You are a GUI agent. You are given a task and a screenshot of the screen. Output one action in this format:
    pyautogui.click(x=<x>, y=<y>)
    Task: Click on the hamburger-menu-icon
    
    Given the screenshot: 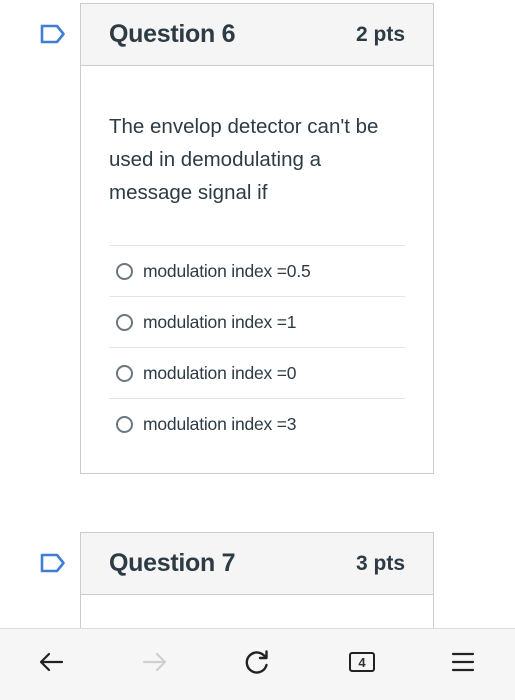 What is the action you would take?
    pyautogui.click(x=463, y=662)
    